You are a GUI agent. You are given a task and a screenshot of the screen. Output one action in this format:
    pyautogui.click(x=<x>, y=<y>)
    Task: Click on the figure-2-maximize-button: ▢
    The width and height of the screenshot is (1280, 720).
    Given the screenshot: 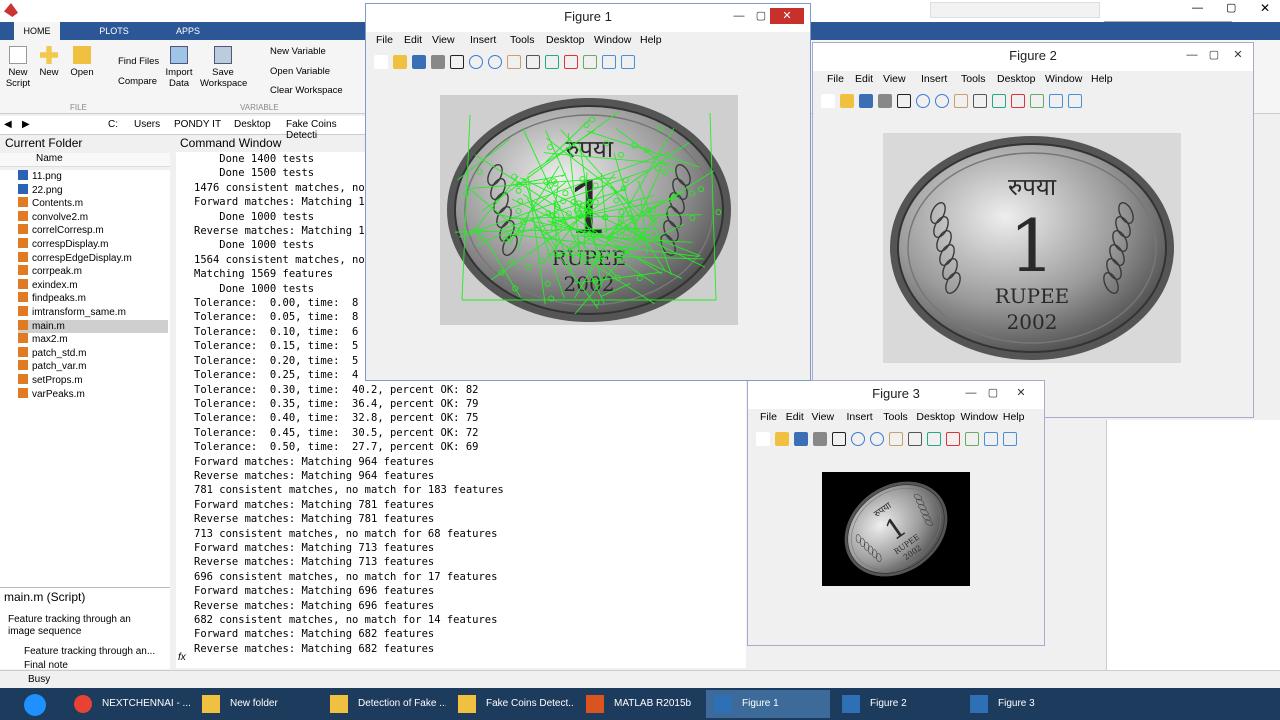 What is the action you would take?
    pyautogui.click(x=1214, y=55)
    